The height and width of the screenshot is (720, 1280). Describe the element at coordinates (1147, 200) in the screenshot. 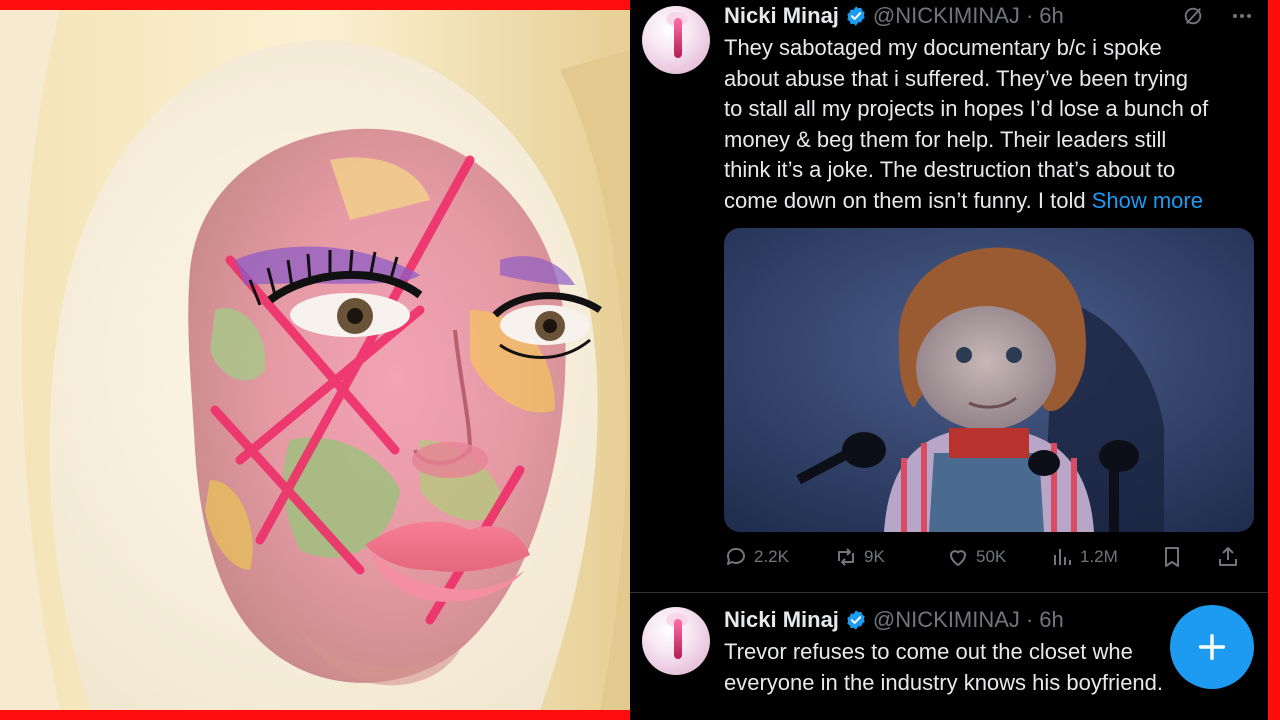

I see `show-more-link: Show more` at that location.